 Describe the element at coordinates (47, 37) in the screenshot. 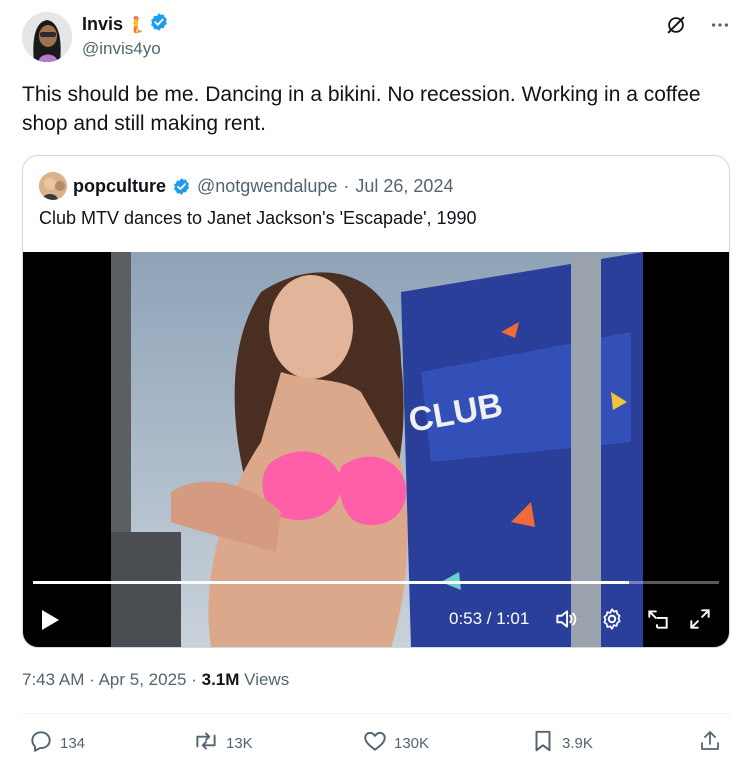

I see `author-avatar` at that location.